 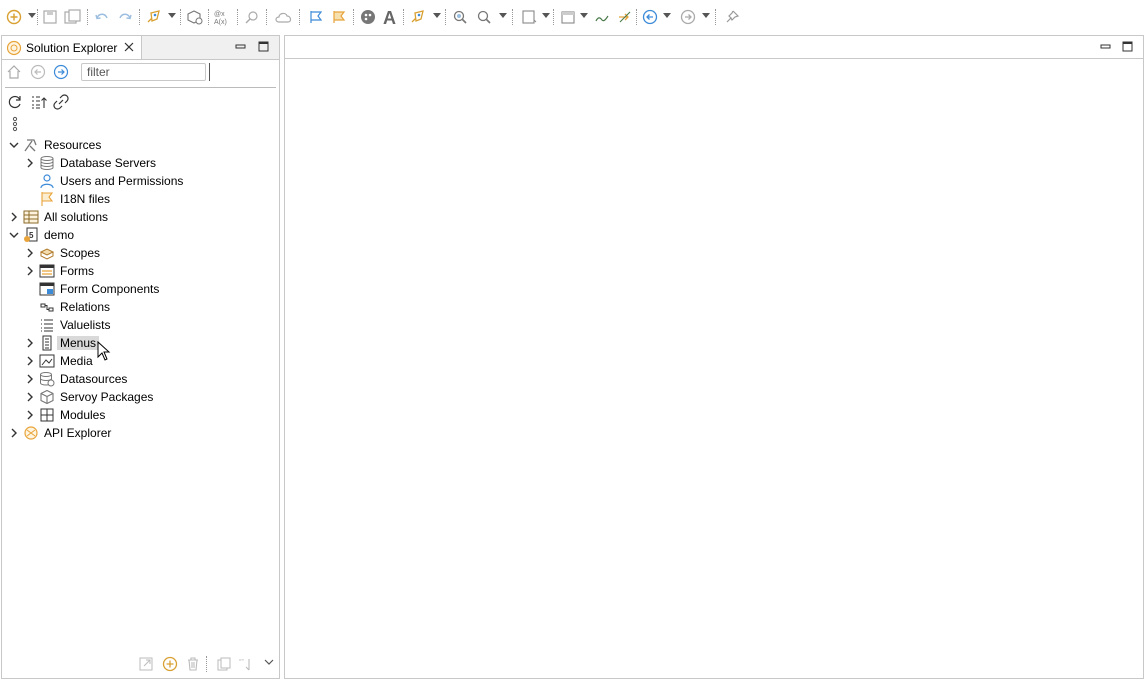 I want to click on view-menu-icon, so click(x=15, y=125).